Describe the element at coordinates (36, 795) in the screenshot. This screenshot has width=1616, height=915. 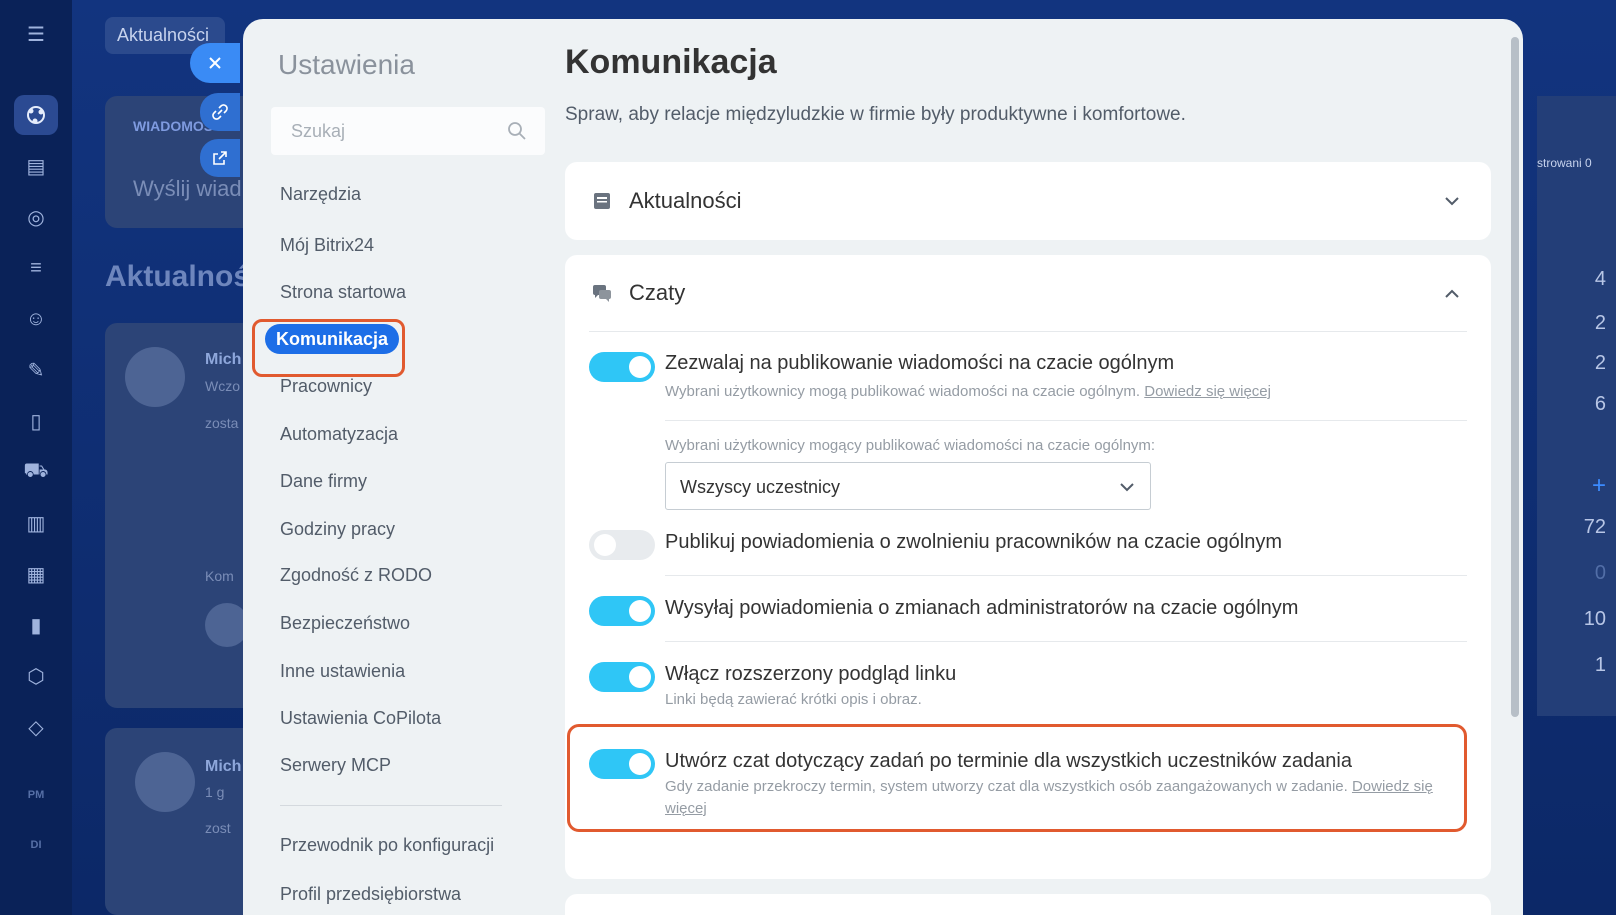
I see `rail-pm: PM` at that location.